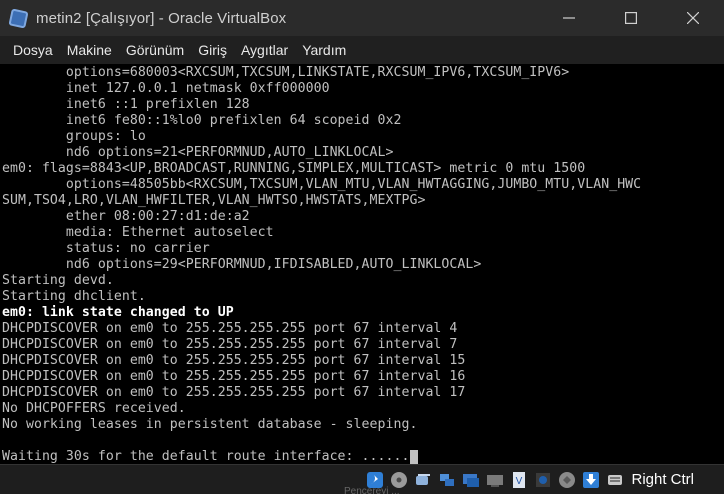  I want to click on cpu-icon, so click(567, 480).